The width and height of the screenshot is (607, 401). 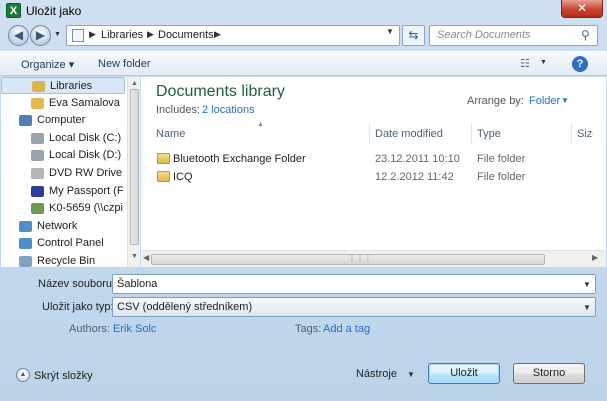 I want to click on scroll-right-icon: ▶, so click(x=595, y=257).